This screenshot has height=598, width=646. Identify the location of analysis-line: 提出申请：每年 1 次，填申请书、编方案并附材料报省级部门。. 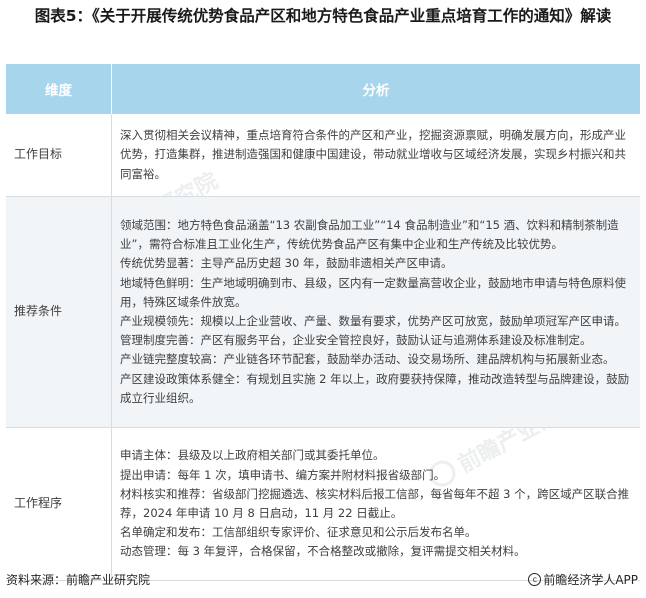
(283, 474).